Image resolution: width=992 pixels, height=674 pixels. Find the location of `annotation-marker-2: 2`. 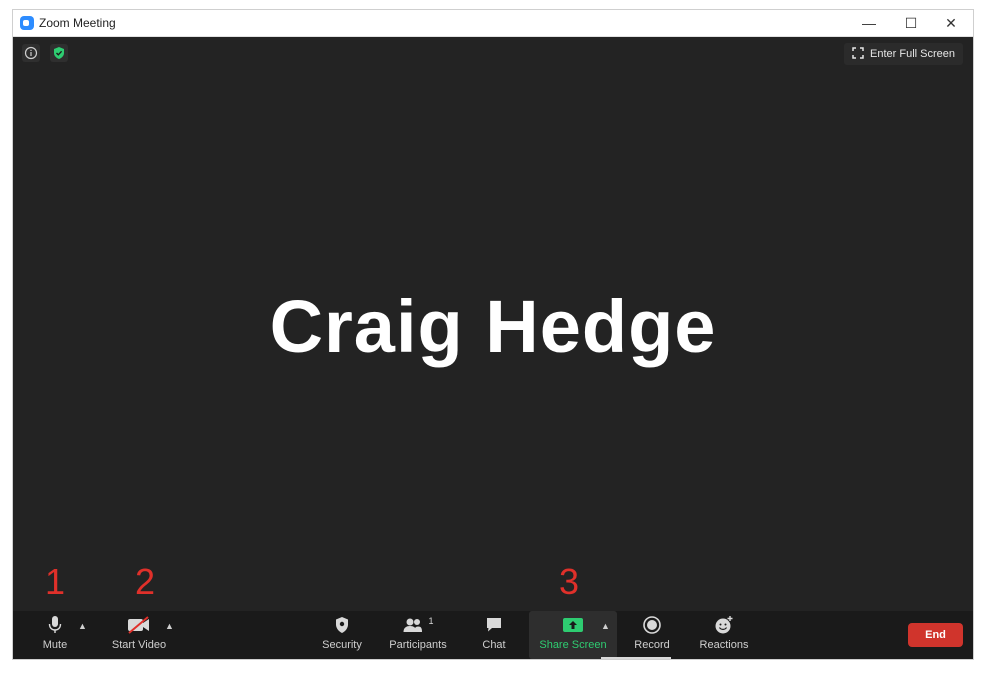

annotation-marker-2: 2 is located at coordinates (145, 581).